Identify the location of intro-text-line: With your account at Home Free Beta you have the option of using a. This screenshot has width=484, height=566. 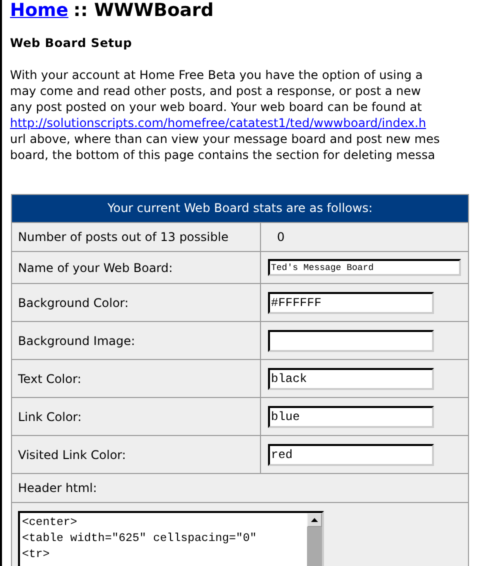
(216, 75).